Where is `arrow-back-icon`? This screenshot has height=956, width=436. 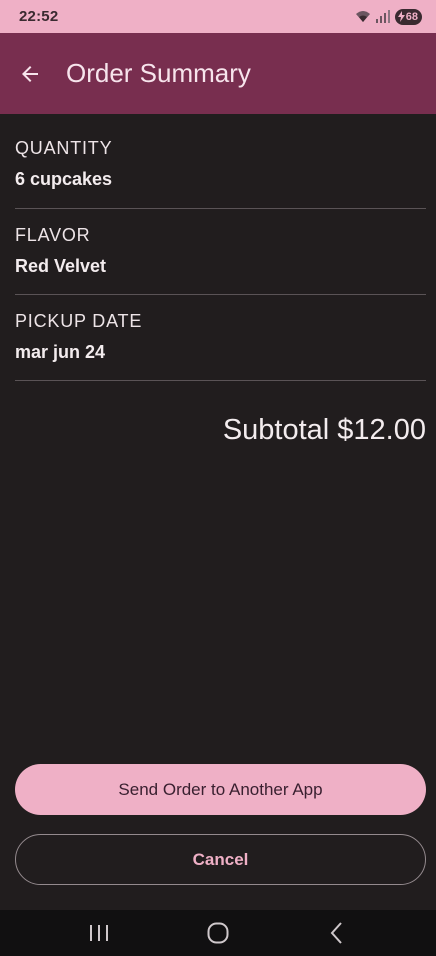
arrow-back-icon is located at coordinates (30, 73).